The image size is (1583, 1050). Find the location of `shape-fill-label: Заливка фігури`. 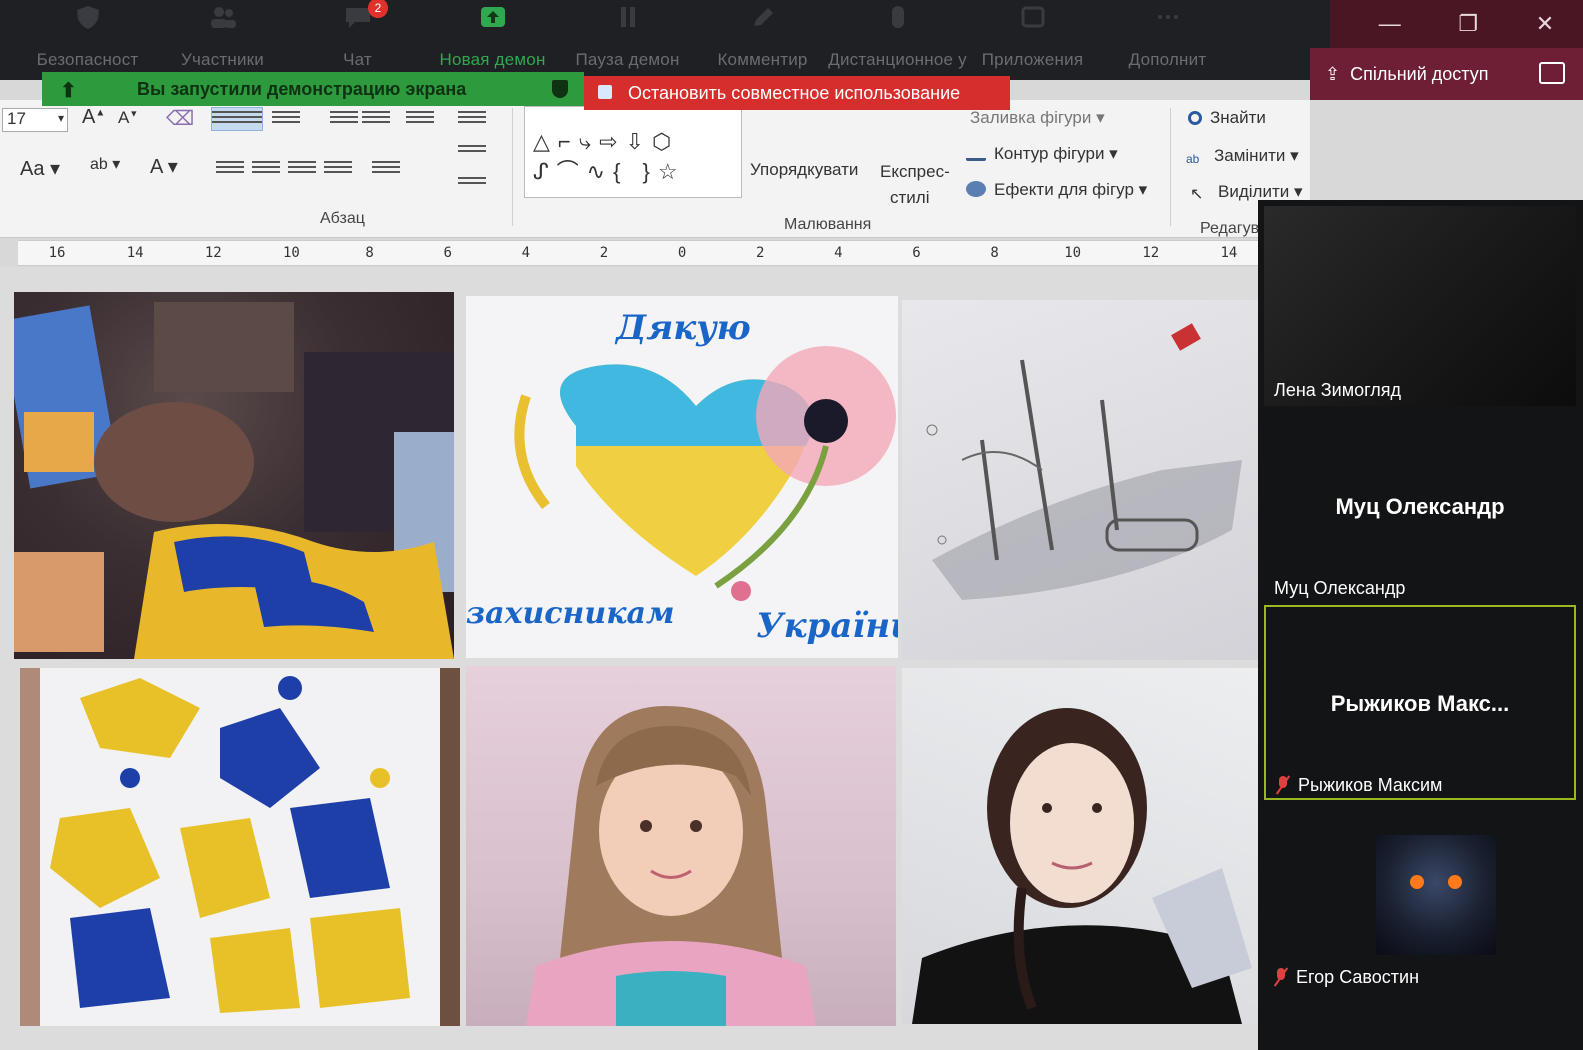

shape-fill-label: Заливка фігури is located at coordinates (1031, 117).